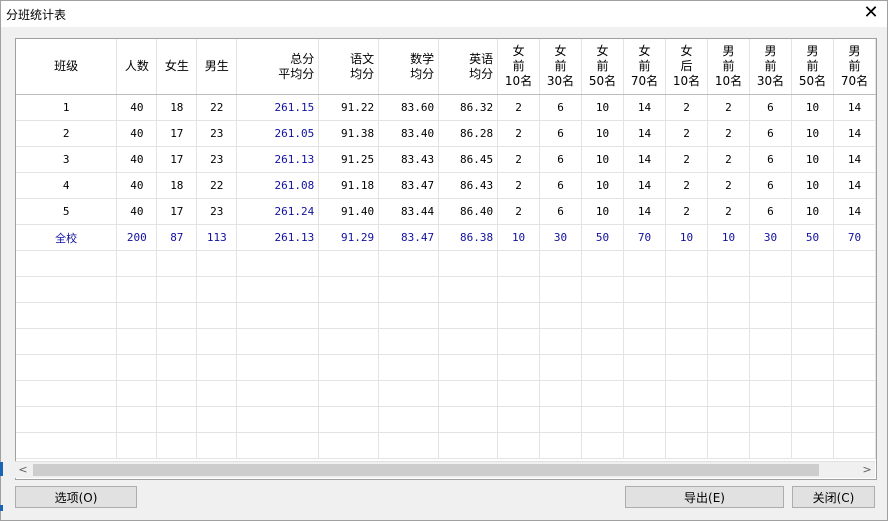  What do you see at coordinates (812, 237) in the screenshot?
I see `table-cell: 50` at bounding box center [812, 237].